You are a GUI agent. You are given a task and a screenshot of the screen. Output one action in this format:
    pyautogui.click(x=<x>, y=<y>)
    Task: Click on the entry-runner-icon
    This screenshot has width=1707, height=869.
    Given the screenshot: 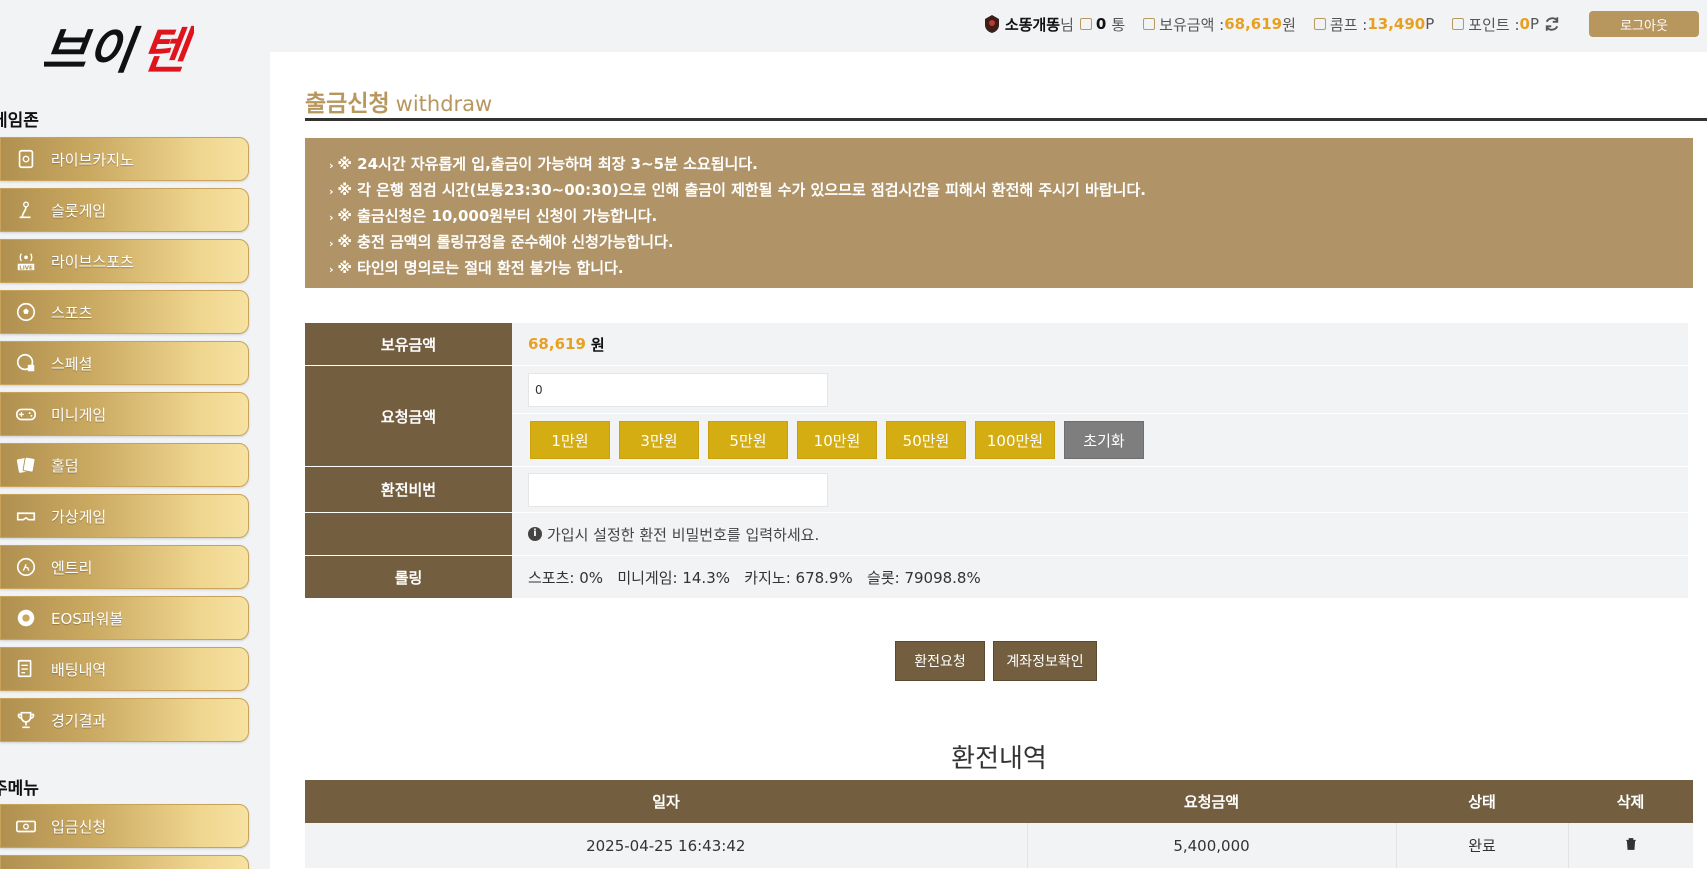 What is the action you would take?
    pyautogui.click(x=26, y=567)
    